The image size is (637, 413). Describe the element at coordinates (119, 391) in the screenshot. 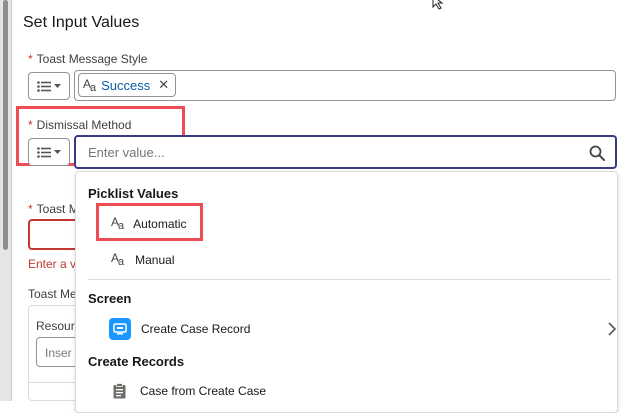

I see `clipboard-icon` at that location.